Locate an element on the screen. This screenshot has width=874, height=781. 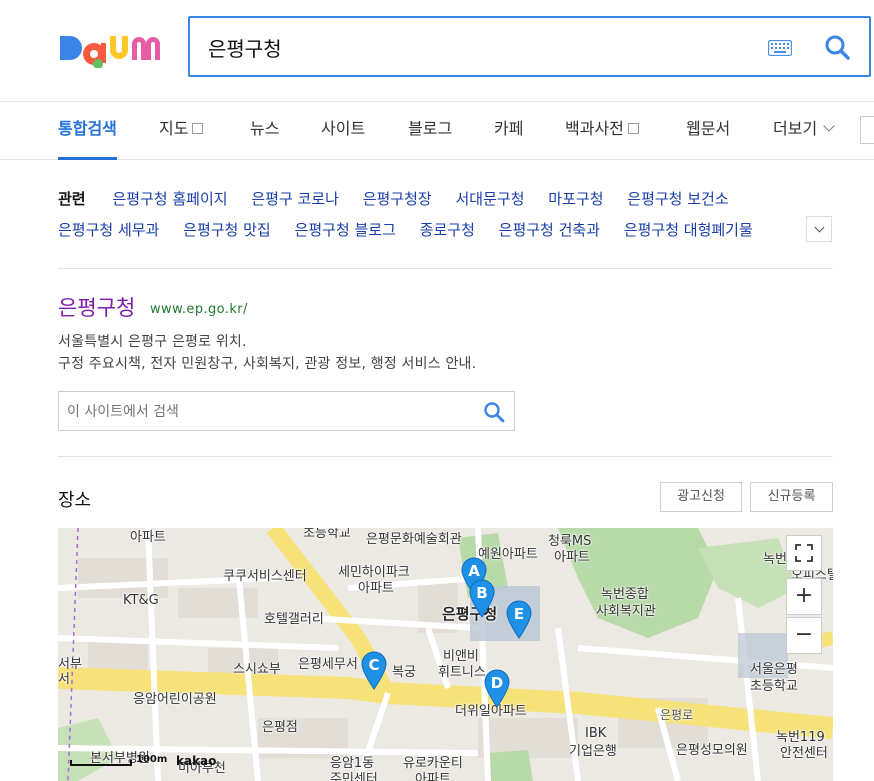
related-heading: 관련 is located at coordinates (72, 199).